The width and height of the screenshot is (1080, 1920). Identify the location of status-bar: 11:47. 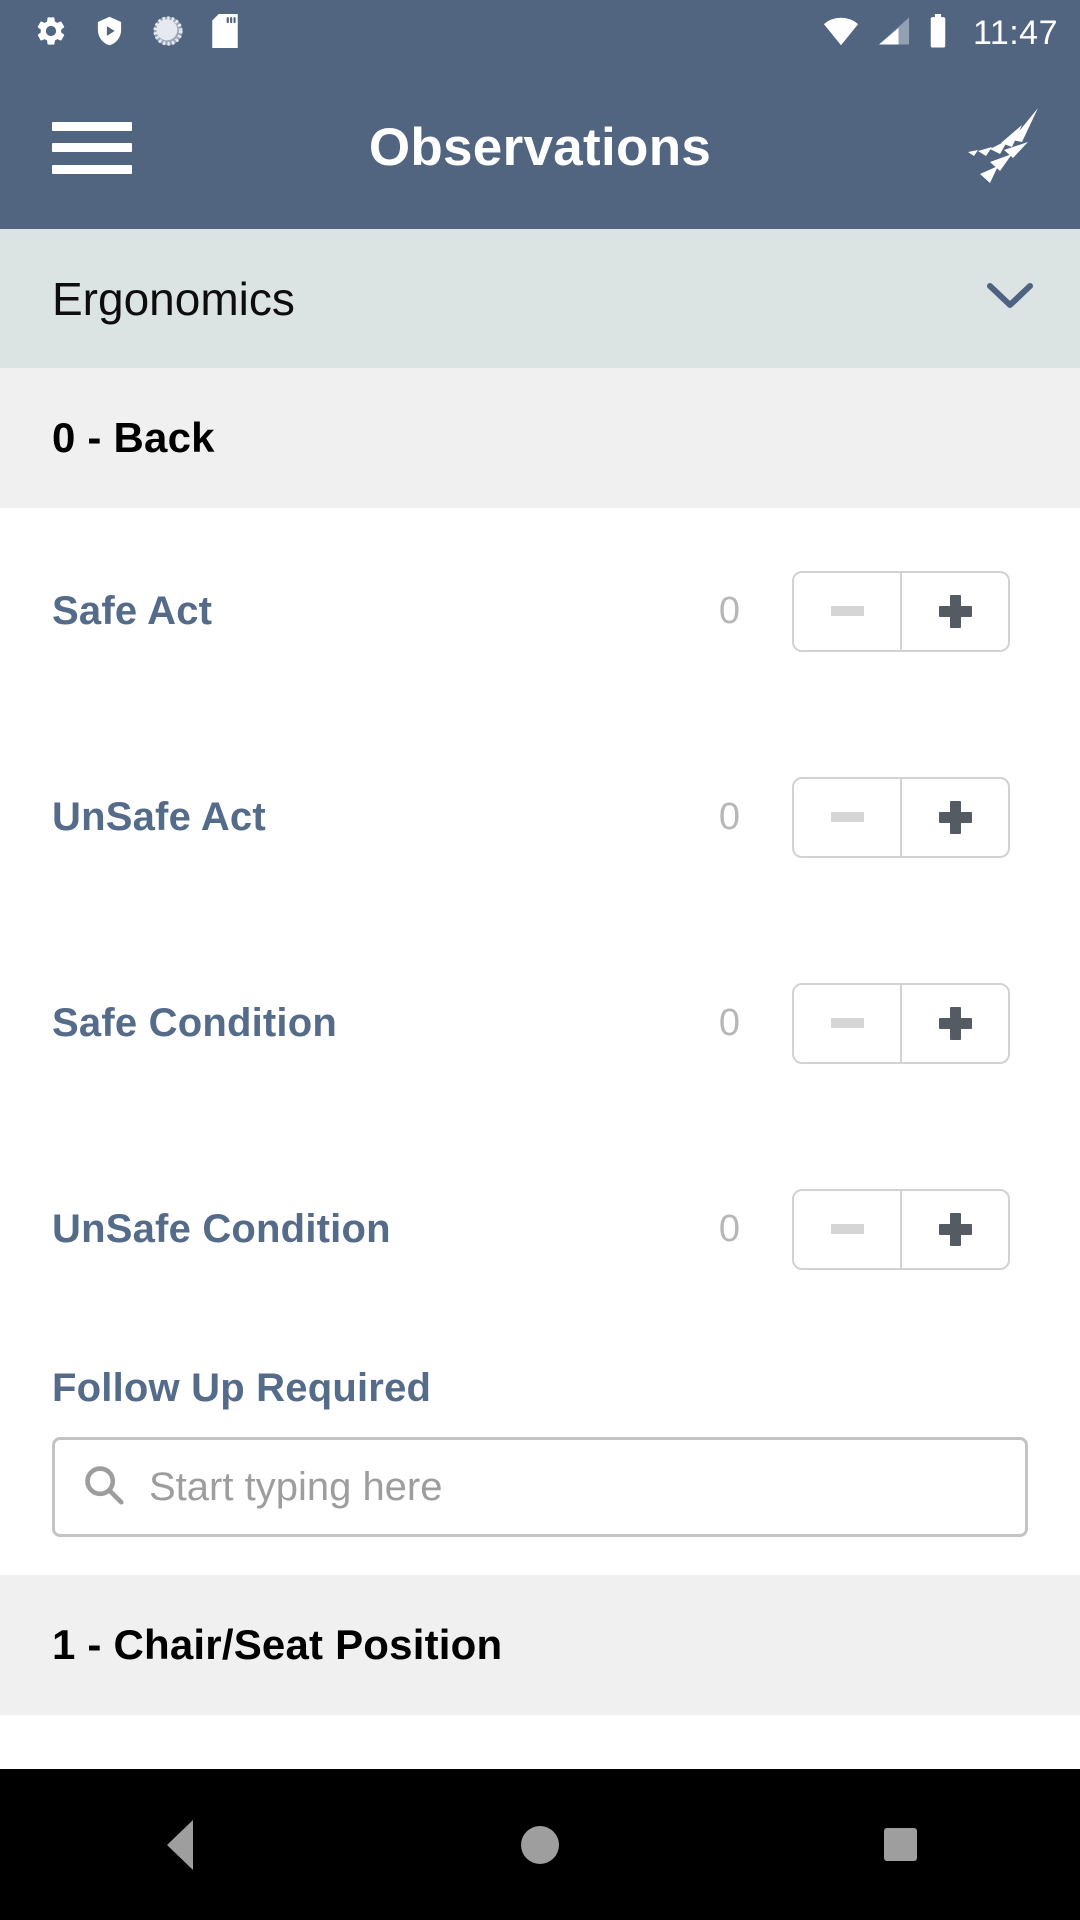
(540, 33).